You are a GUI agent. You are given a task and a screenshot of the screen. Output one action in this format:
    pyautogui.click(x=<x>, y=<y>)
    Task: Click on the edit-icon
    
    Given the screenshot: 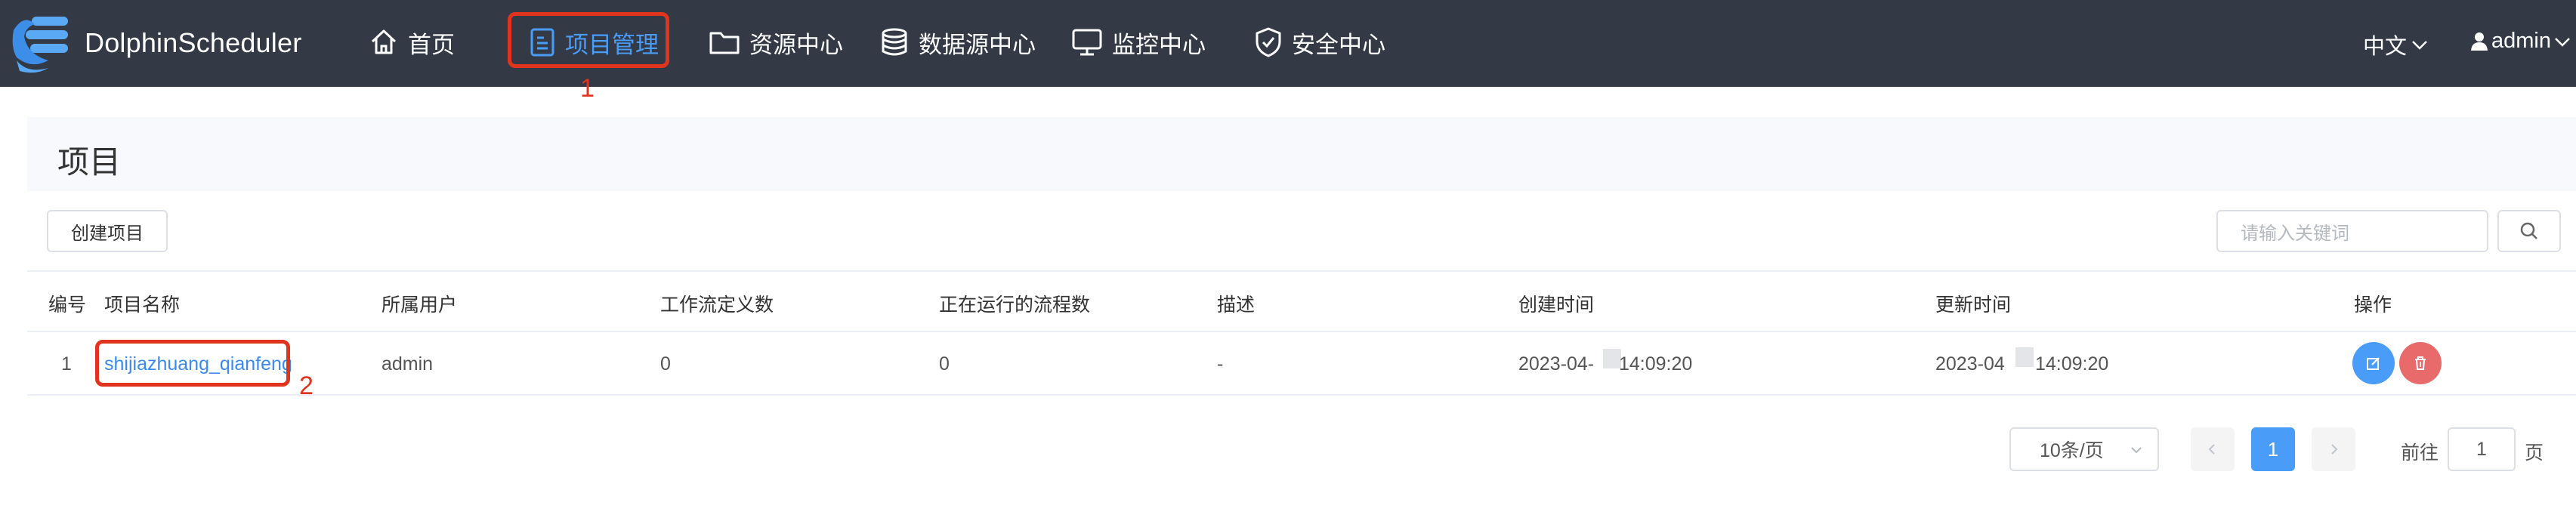 What is the action you would take?
    pyautogui.click(x=2373, y=363)
    